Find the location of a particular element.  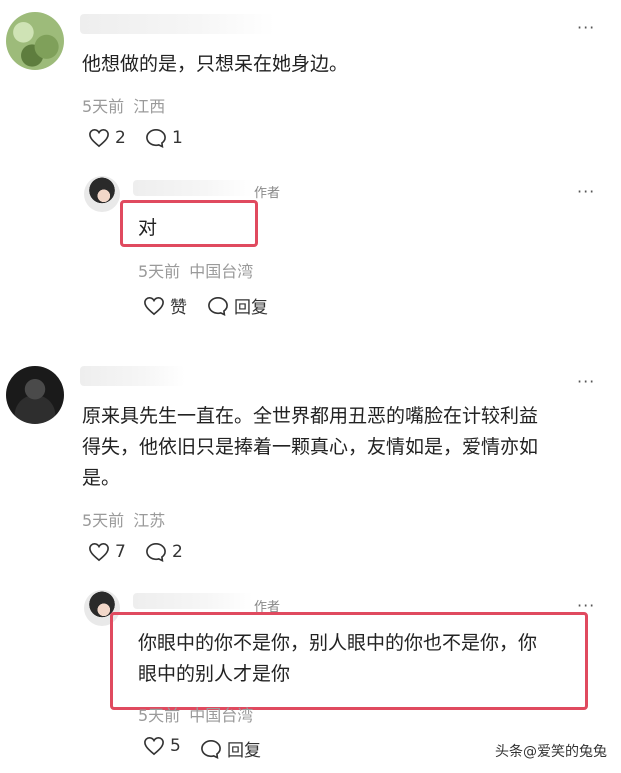

reply-text: 对 is located at coordinates (148, 228).